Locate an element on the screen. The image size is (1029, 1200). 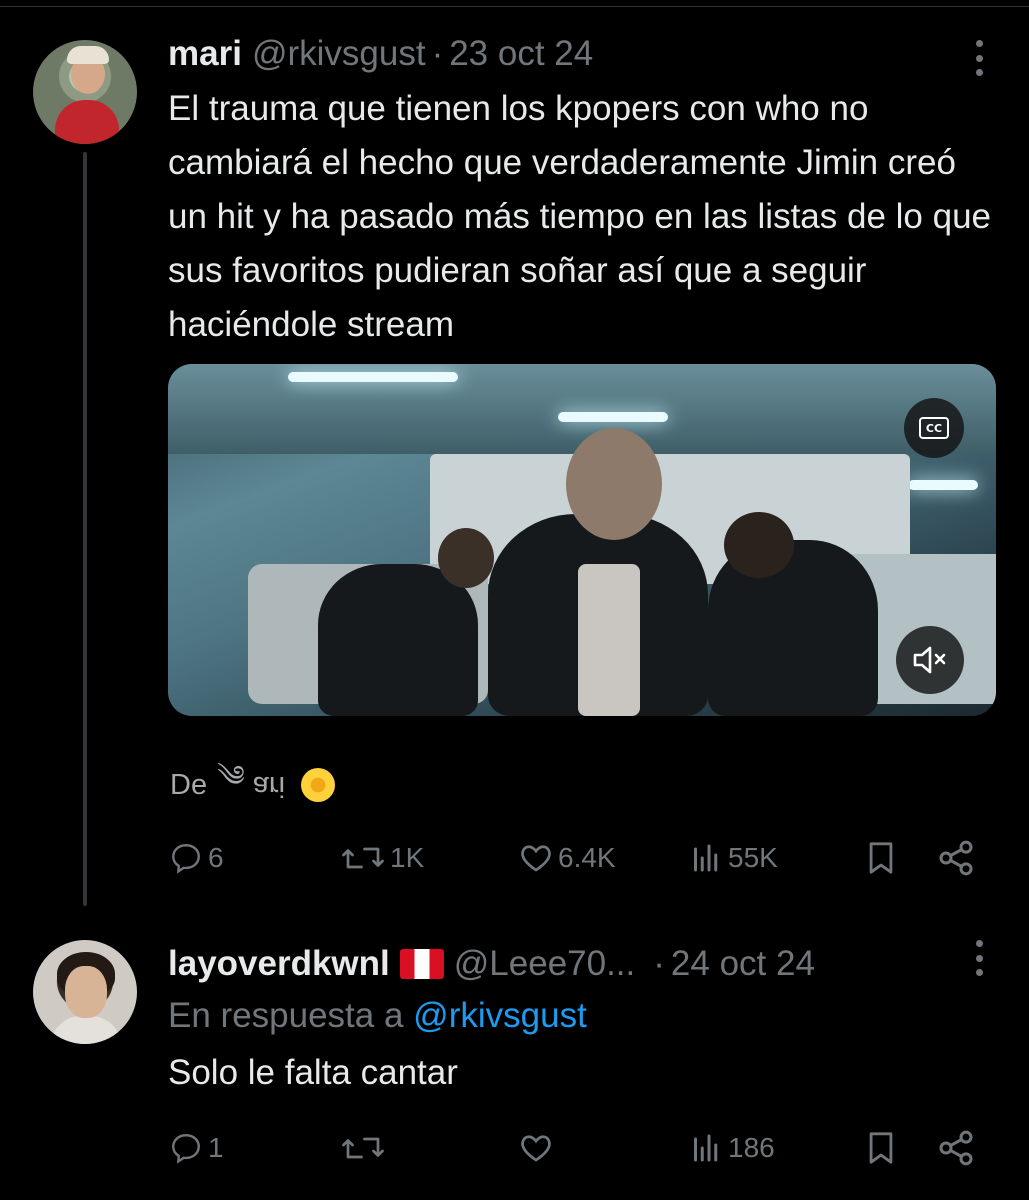
tweet-date: 23 oct 24 is located at coordinates (521, 54).